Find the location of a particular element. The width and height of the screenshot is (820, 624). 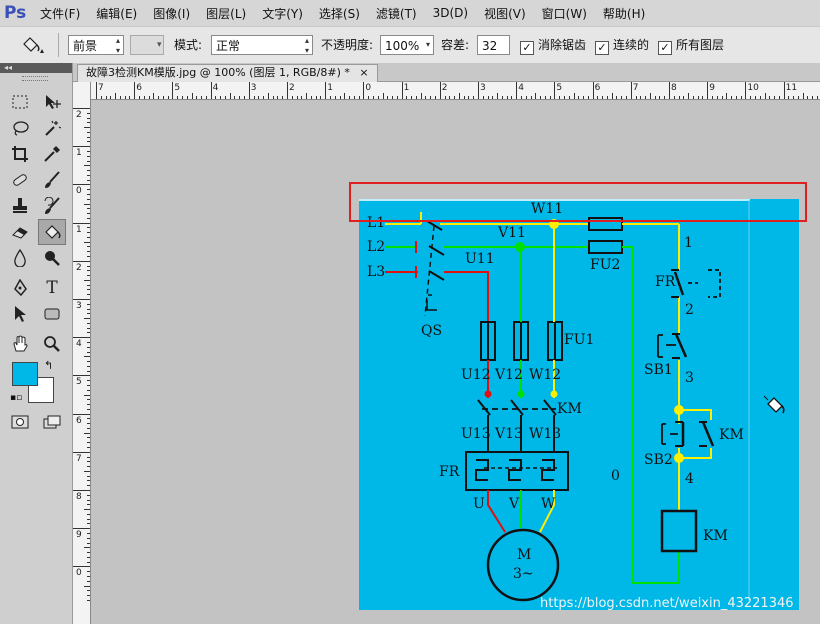

menu-file: 文件(F) is located at coordinates (60, 13).